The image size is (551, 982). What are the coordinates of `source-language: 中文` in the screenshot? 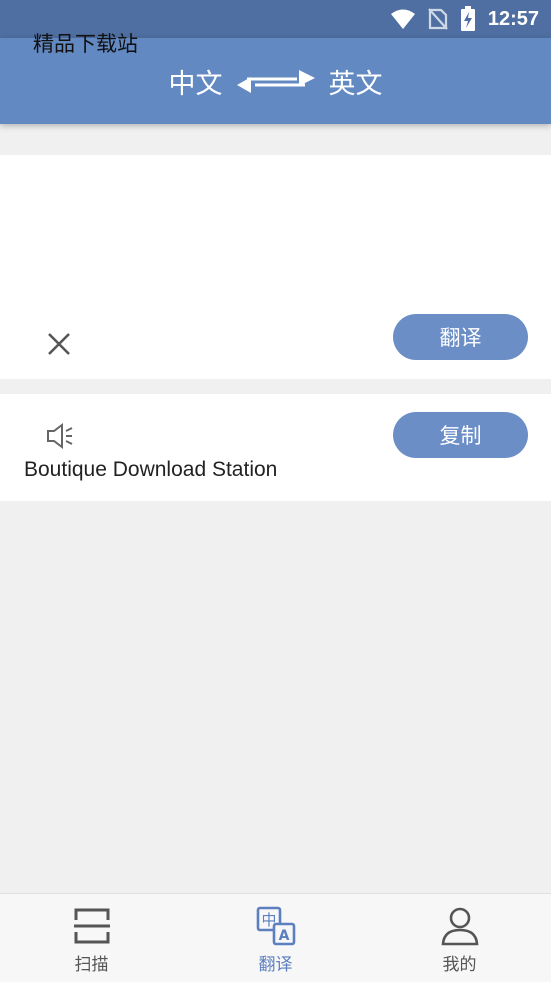 It's located at (196, 81).